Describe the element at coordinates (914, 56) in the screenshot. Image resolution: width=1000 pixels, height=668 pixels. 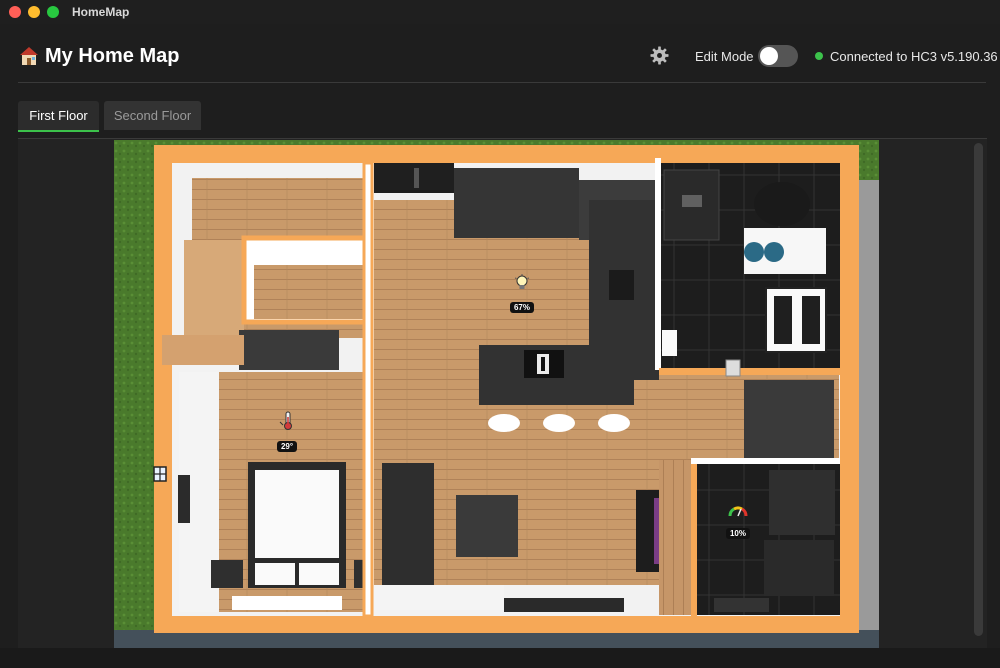
I see `connection-status-text: Connected to HC3 v5.190.36` at that location.